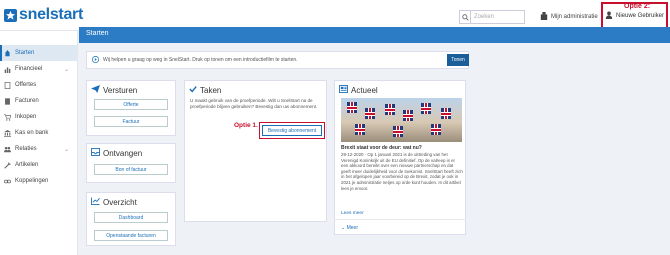 This screenshot has height=255, width=670. What do you see at coordinates (7, 165) in the screenshot?
I see `tools-icon` at bounding box center [7, 165].